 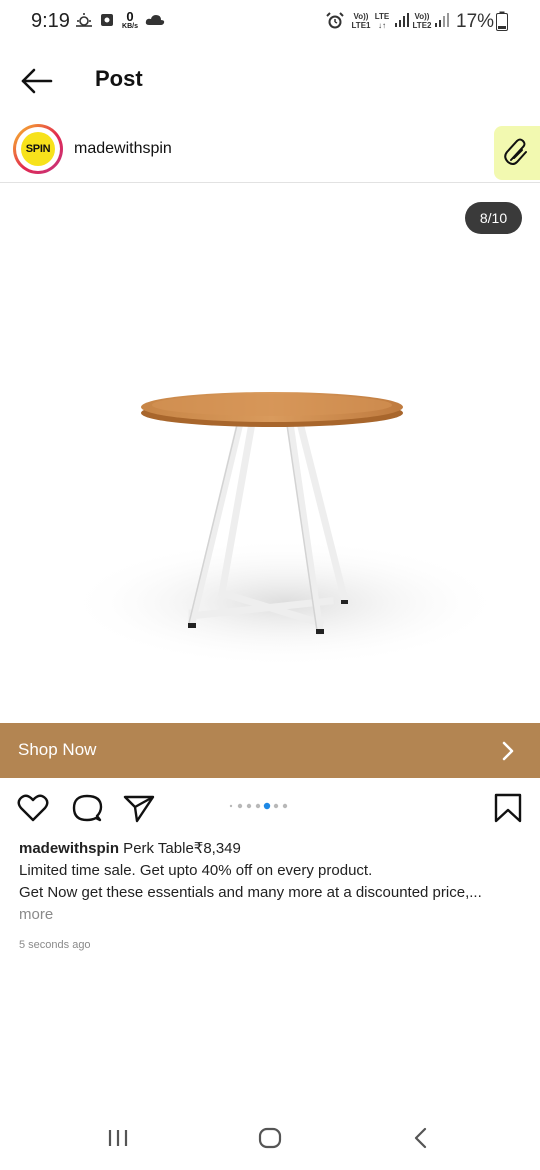 I want to click on shop-now-bar: Shop Now, so click(x=270, y=750).